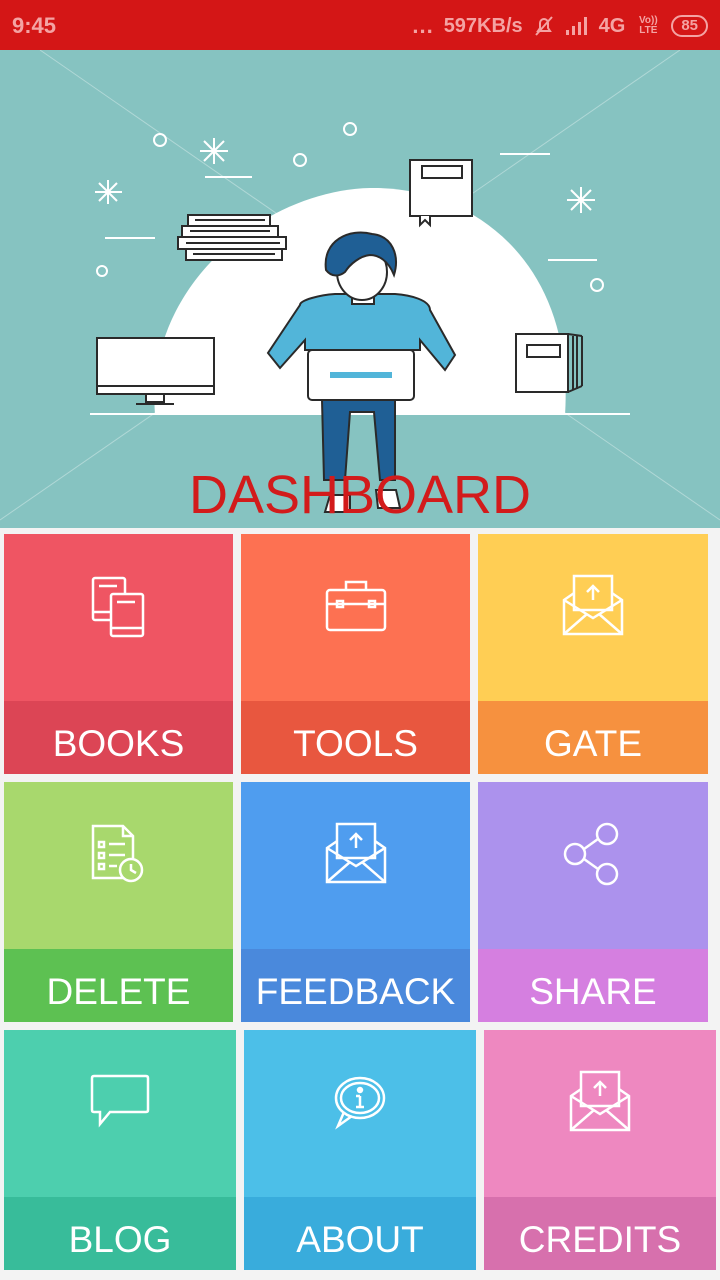 The height and width of the screenshot is (1280, 720). I want to click on status-time: 9:45, so click(34, 25).